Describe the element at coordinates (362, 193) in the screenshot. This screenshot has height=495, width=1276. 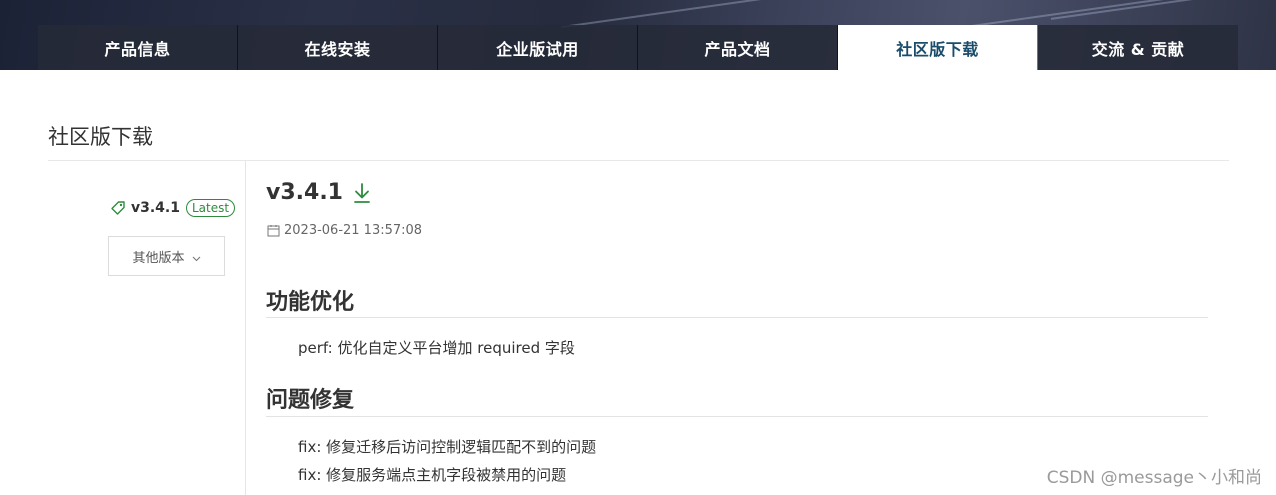
I see `download-icon` at that location.